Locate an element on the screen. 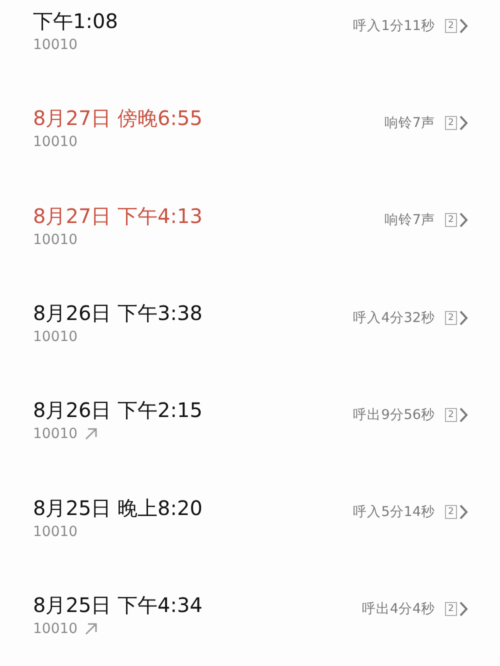 This screenshot has width=500, height=666. call-time: 8月26日 下午3:38 is located at coordinates (118, 314).